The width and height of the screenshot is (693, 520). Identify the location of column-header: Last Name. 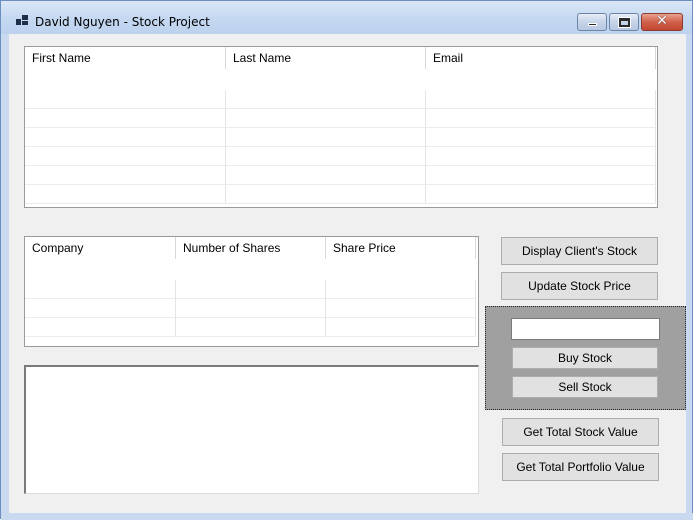
(326, 58).